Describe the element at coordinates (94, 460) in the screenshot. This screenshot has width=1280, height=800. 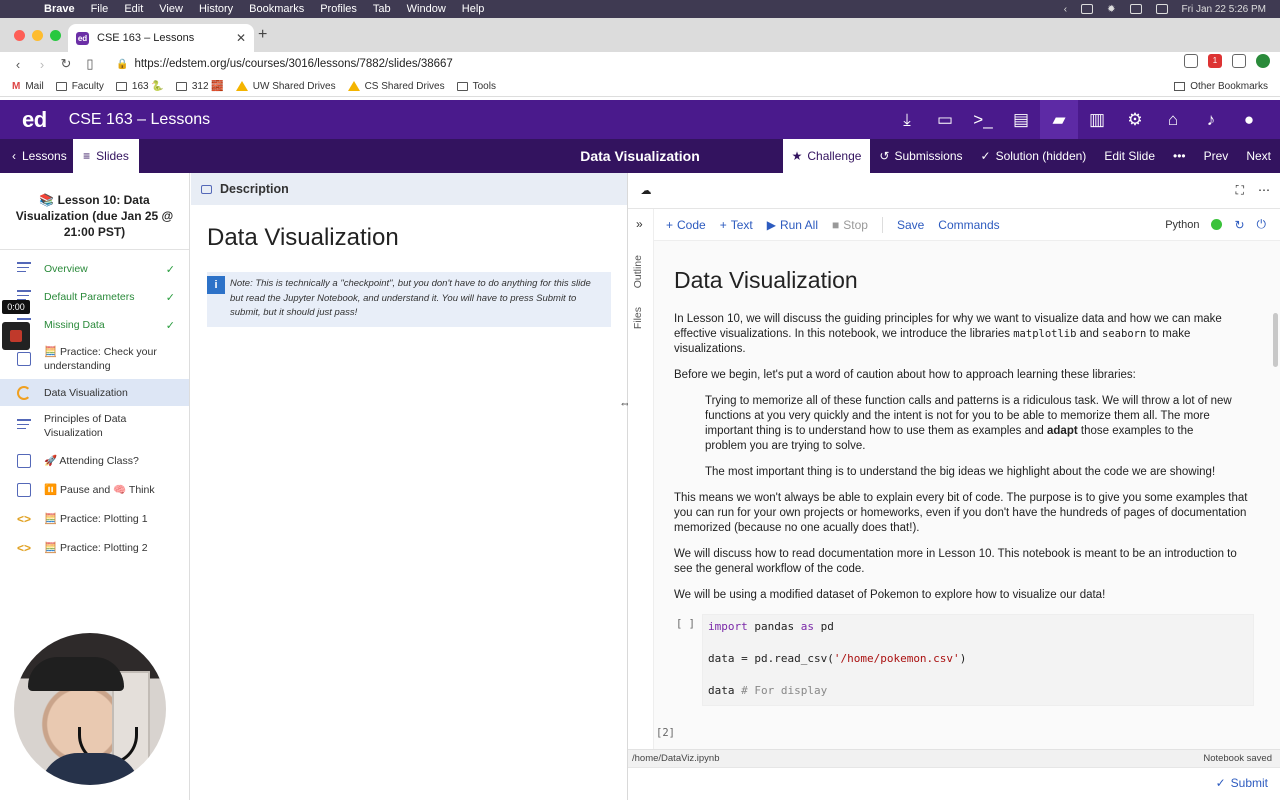
I see `sidebar-item-attending-class: 🚀 Attending Class?` at that location.